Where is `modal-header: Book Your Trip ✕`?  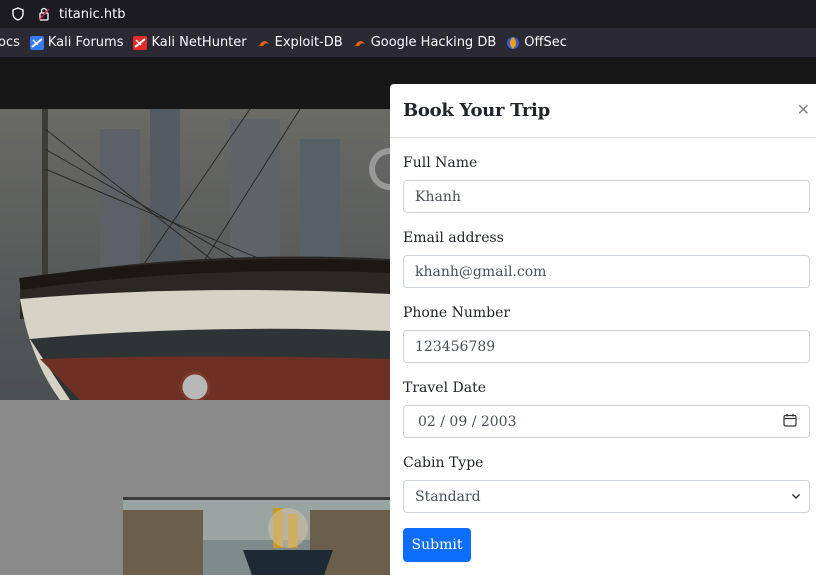
modal-header: Book Your Trip ✕ is located at coordinates (603, 111).